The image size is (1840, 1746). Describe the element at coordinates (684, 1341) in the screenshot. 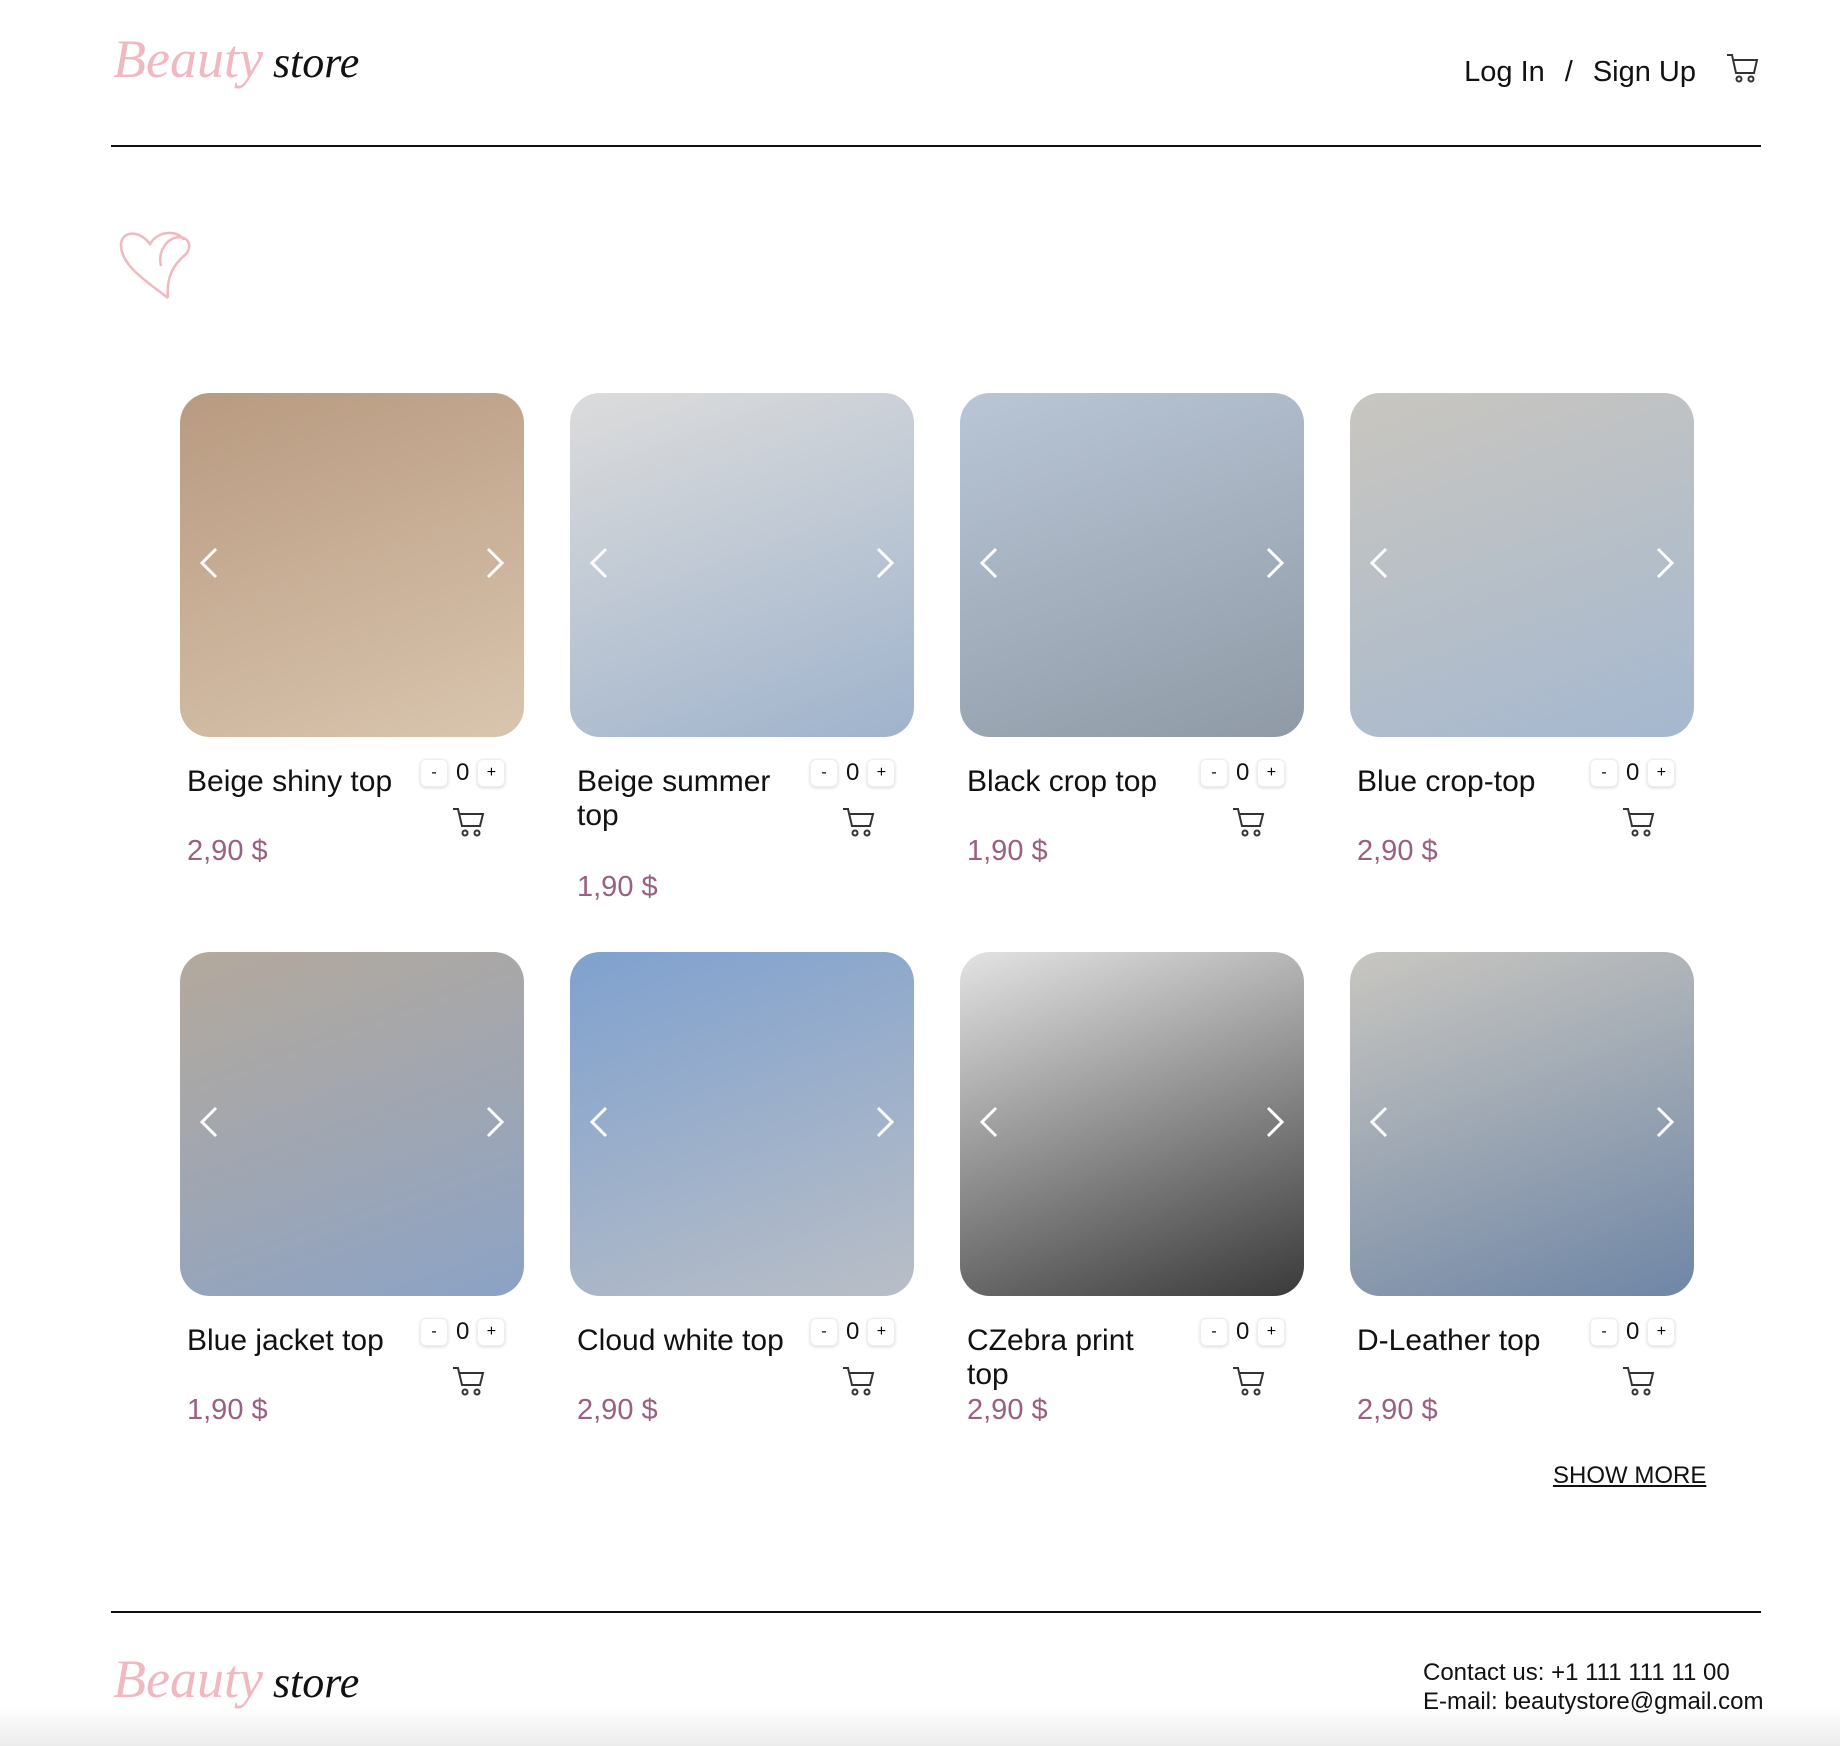

I see `product-name: Cloud white top` at that location.